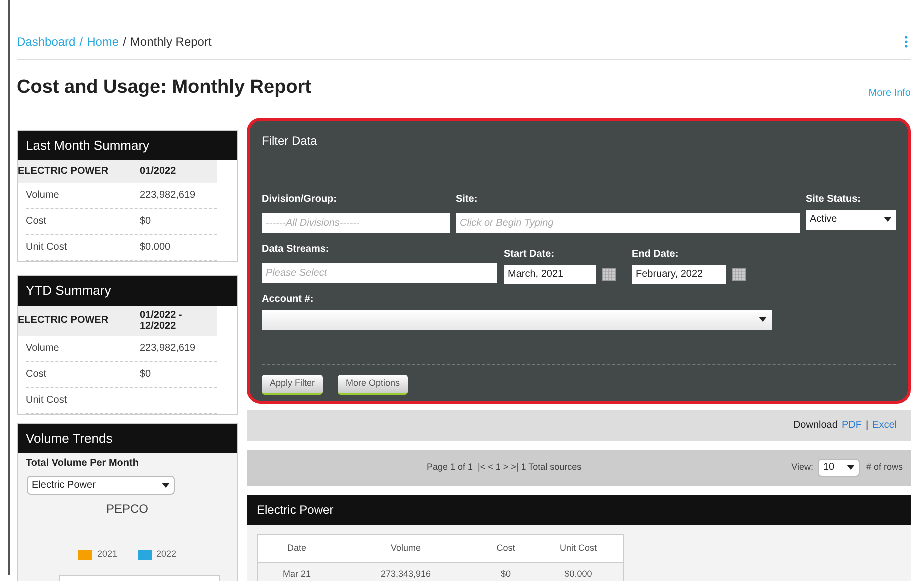 The height and width of the screenshot is (581, 911). Describe the element at coordinates (356, 223) in the screenshot. I see `division-field: ------All Divisions------` at that location.